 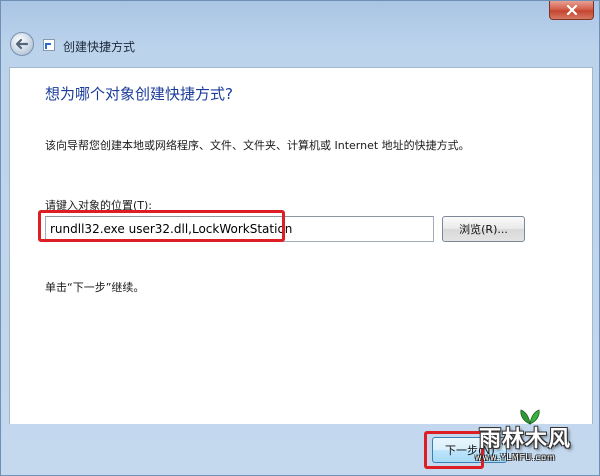 I want to click on back-button, so click(x=22, y=44).